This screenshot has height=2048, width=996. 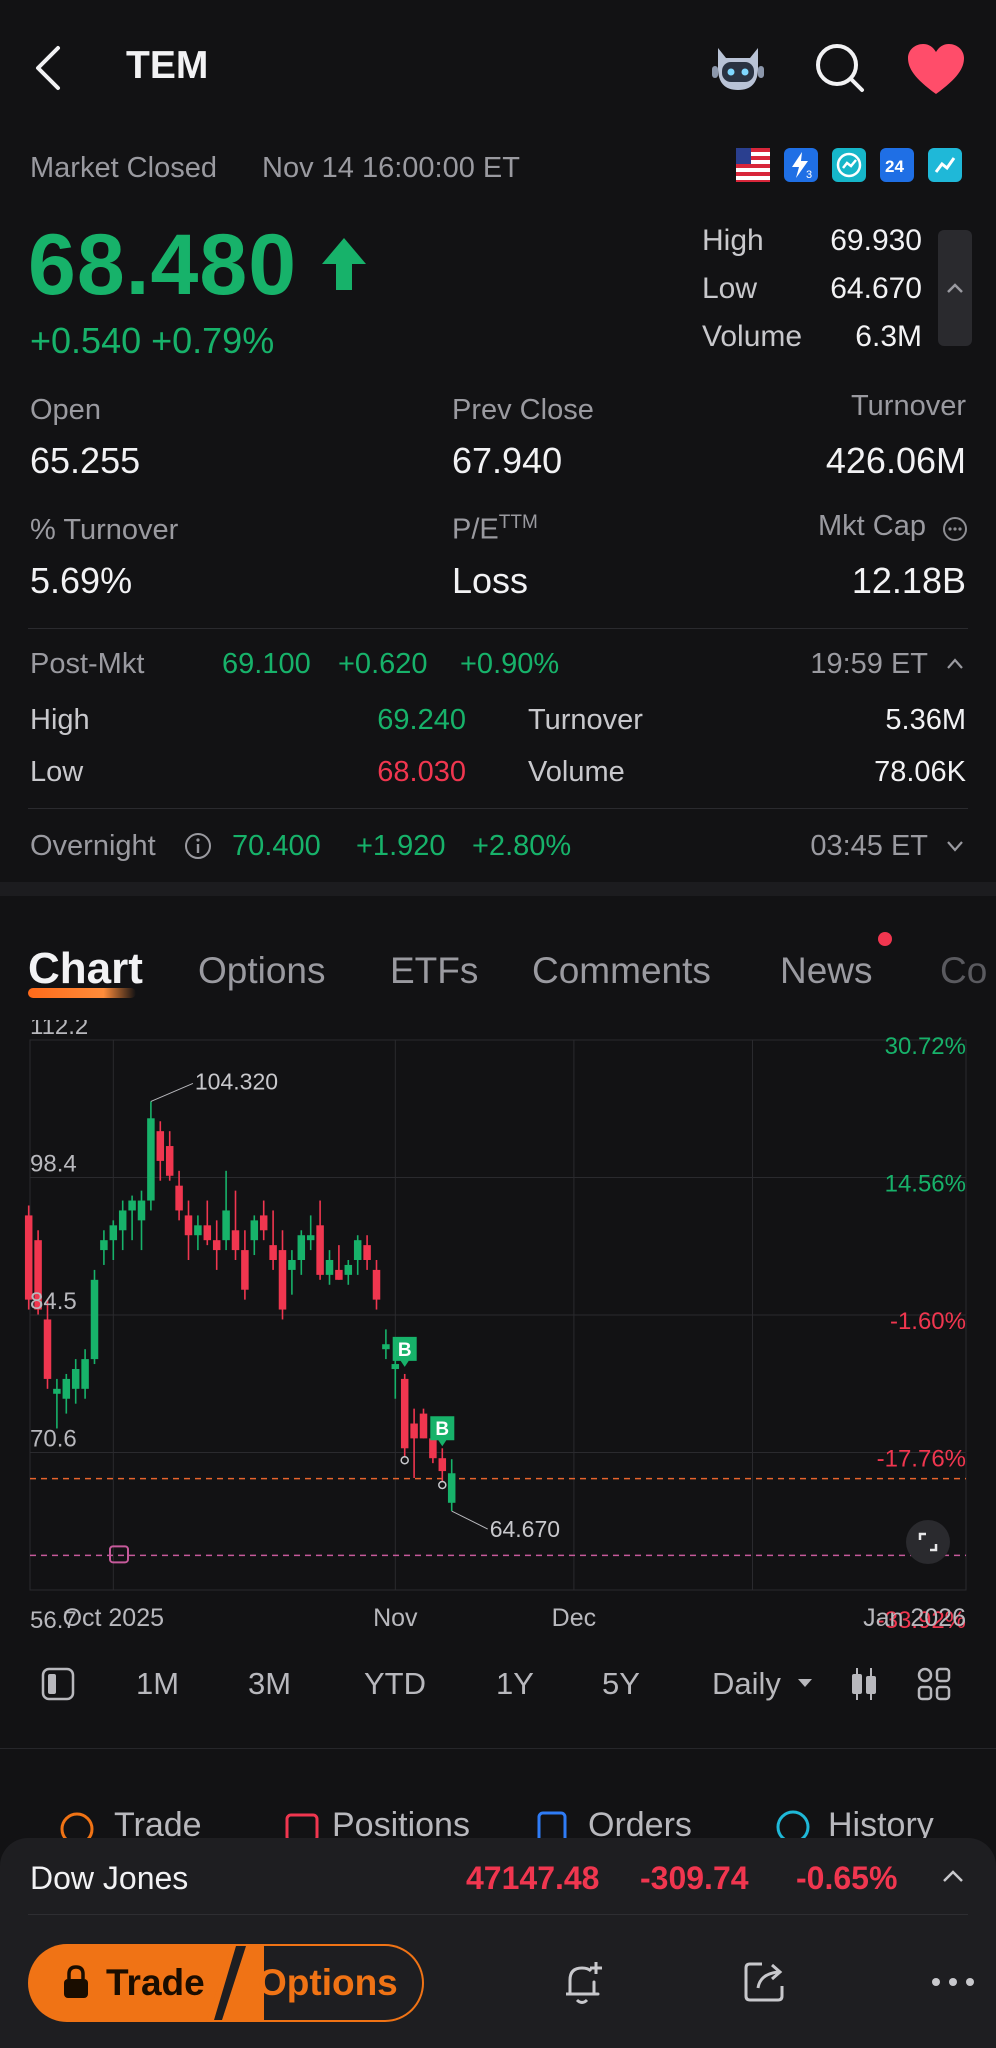 What do you see at coordinates (953, 1982) in the screenshot?
I see `more-options-icon` at bounding box center [953, 1982].